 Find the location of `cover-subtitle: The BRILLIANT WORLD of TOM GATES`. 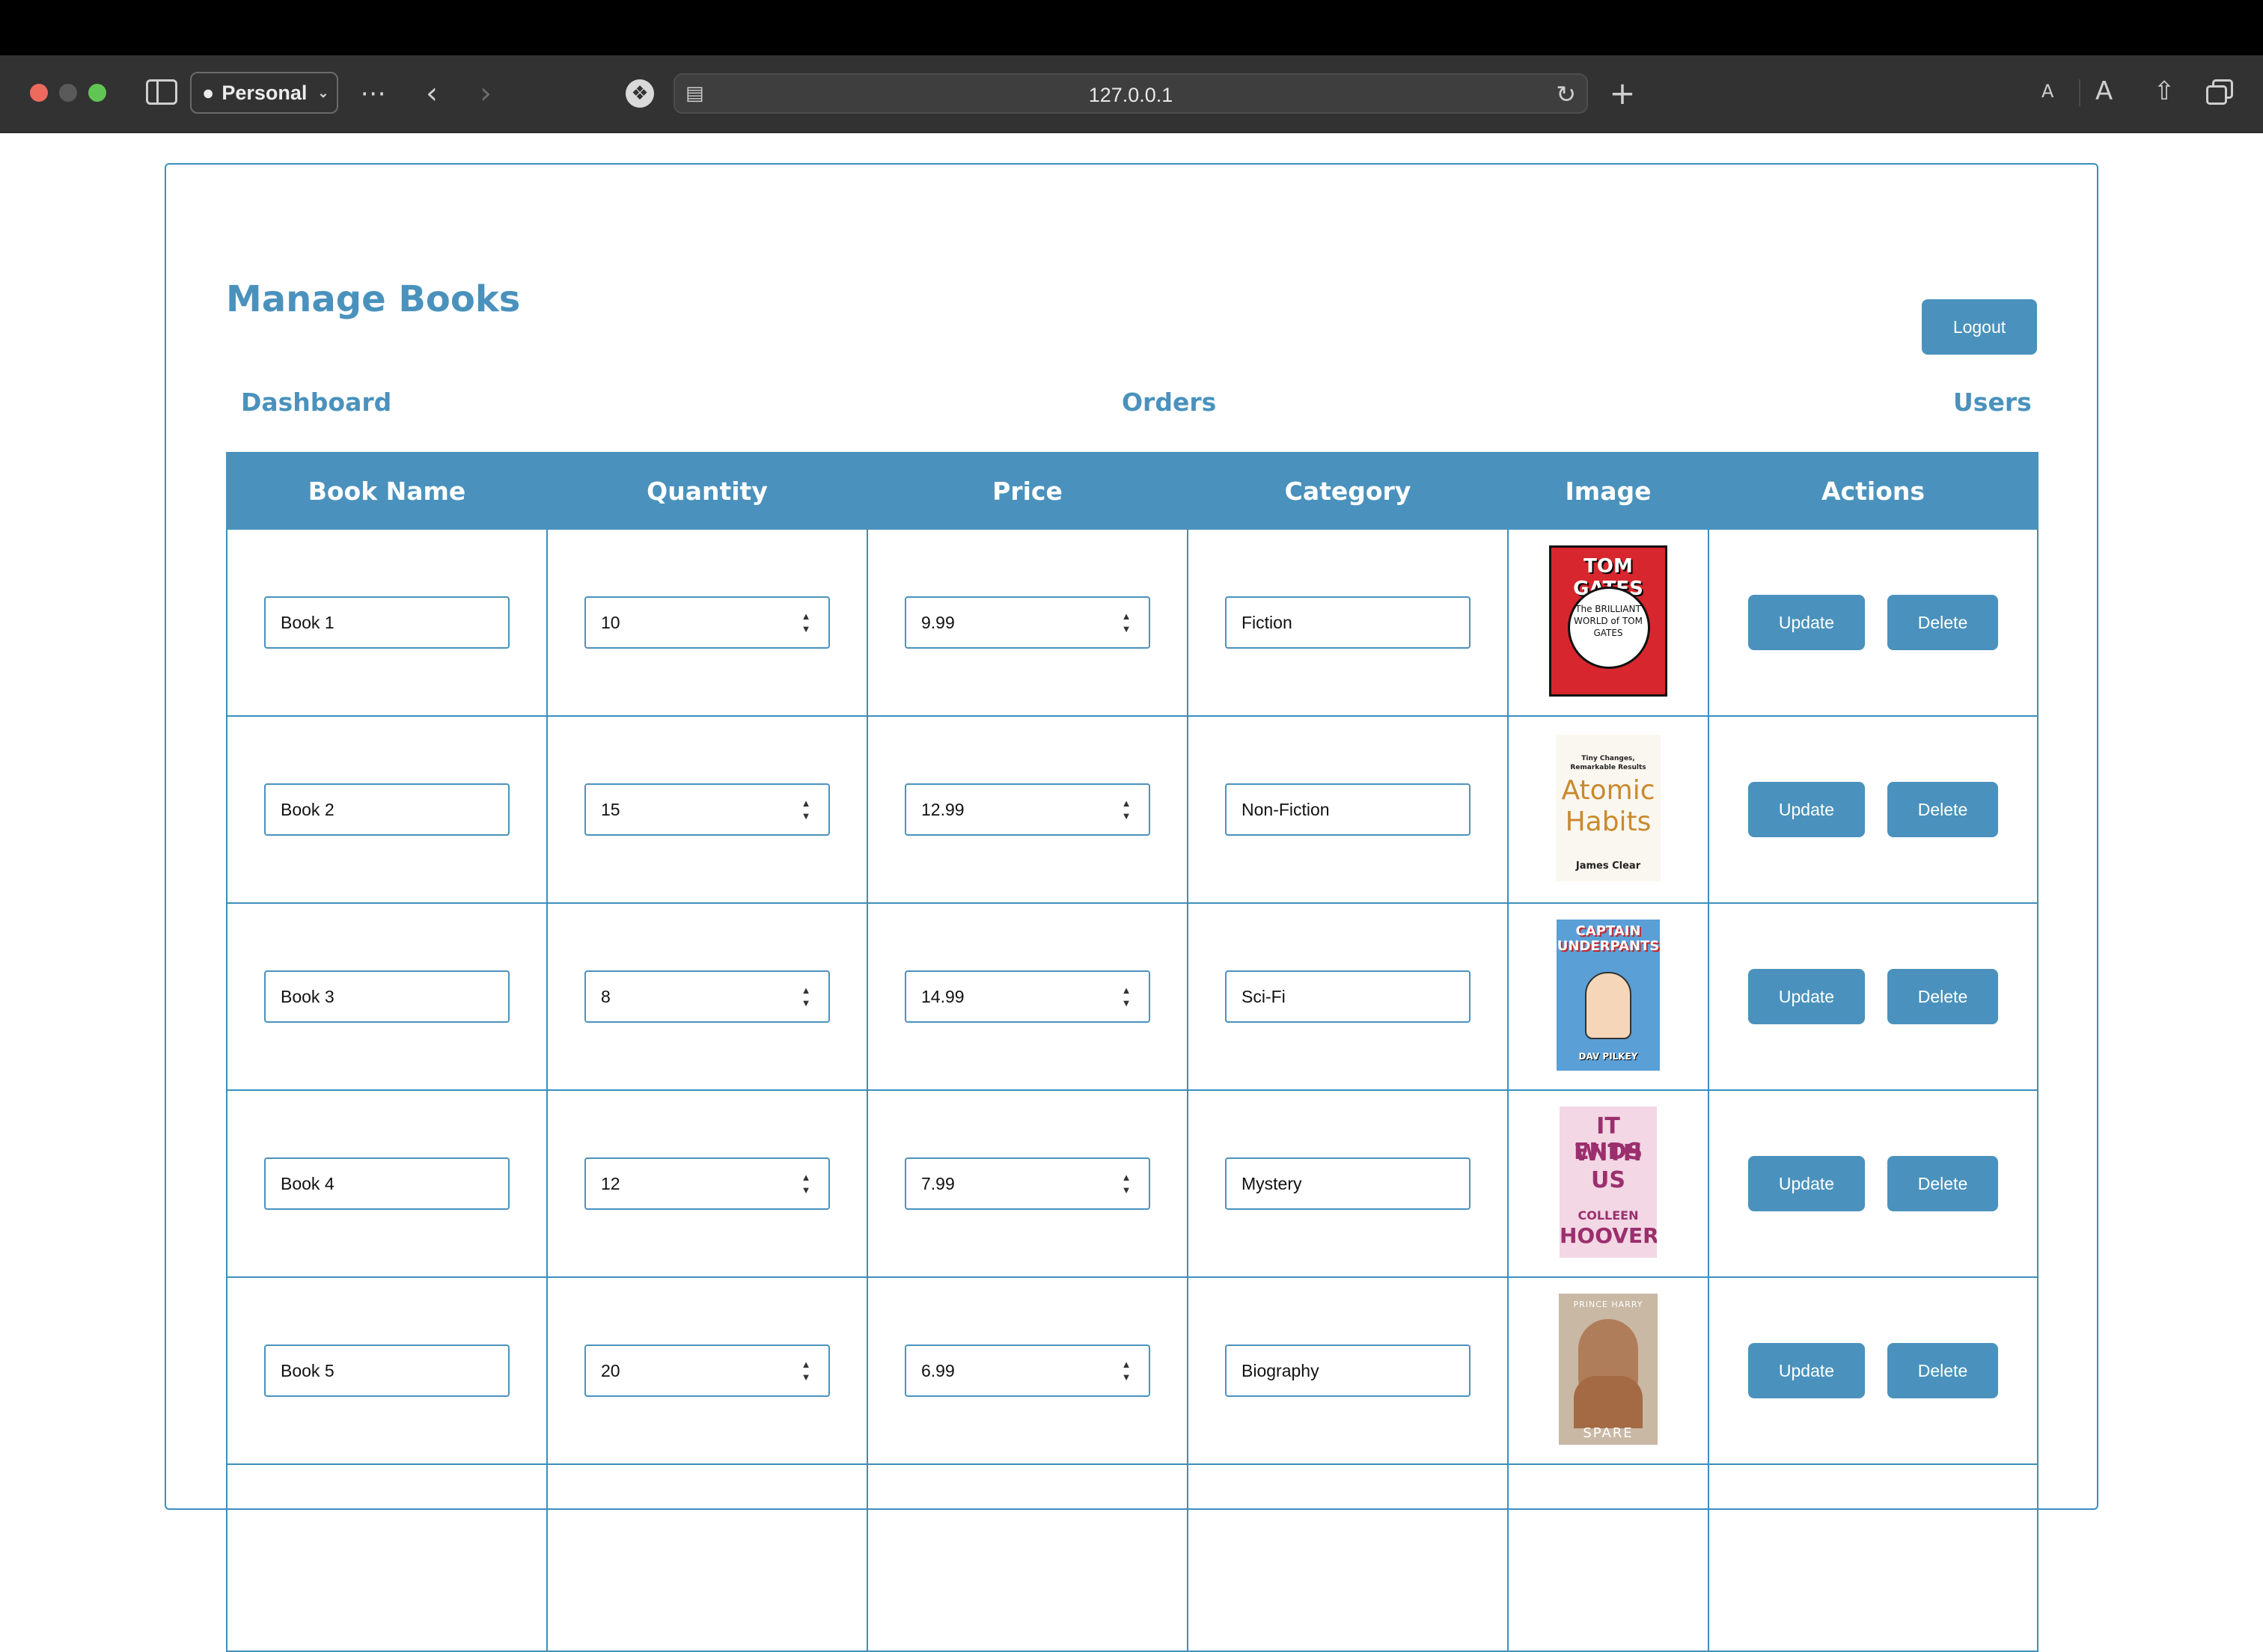

cover-subtitle: The BRILLIANT WORLD of TOM GATES is located at coordinates (1608, 621).